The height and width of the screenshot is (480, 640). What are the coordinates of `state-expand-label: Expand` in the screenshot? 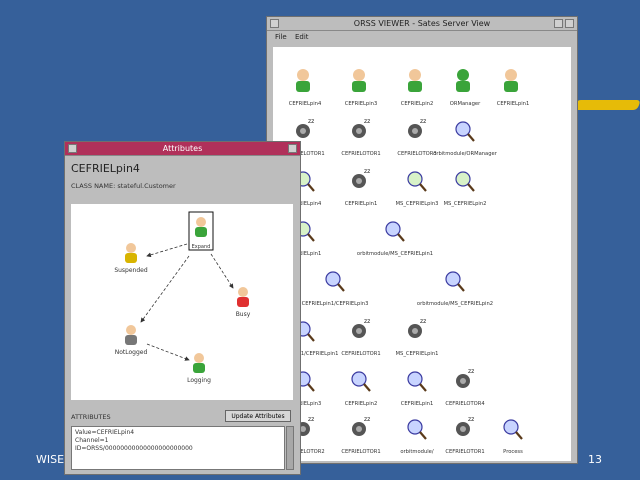 It's located at (201, 247).